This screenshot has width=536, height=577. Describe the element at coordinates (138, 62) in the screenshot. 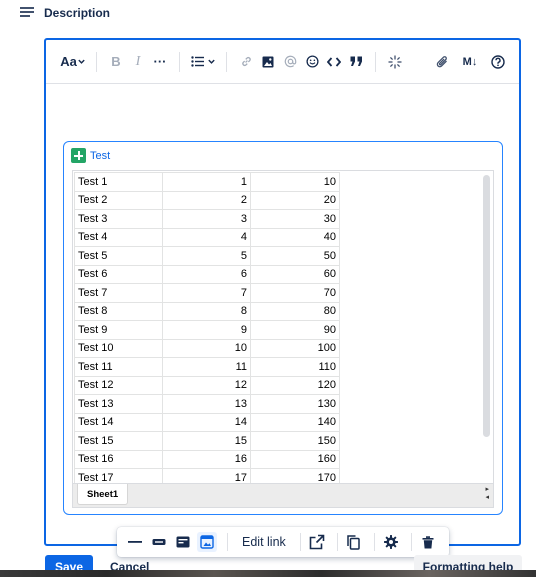

I see `italic-button: I` at that location.